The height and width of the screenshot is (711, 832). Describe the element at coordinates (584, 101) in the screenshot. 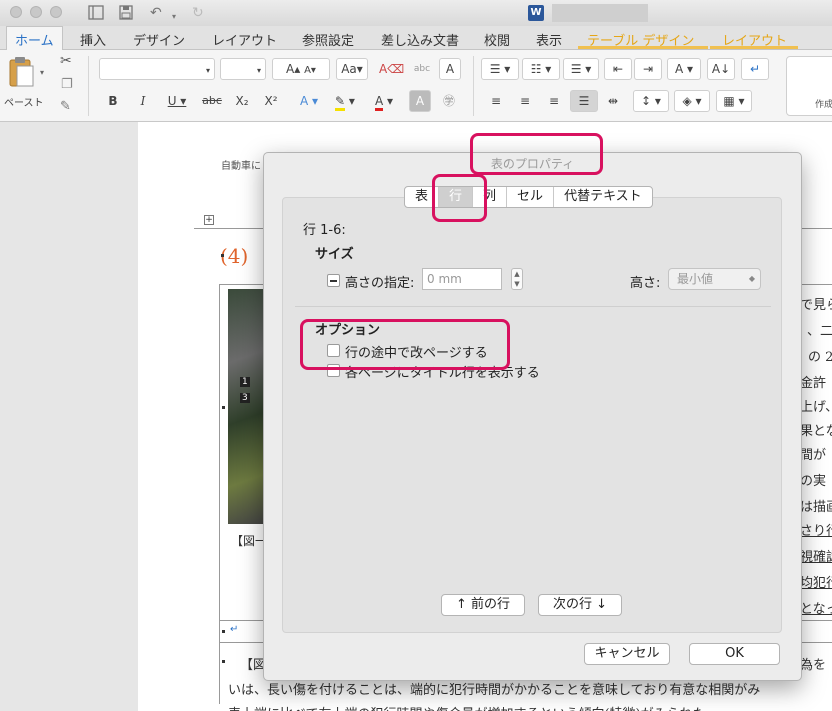

I see `justify-button: ☰` at that location.